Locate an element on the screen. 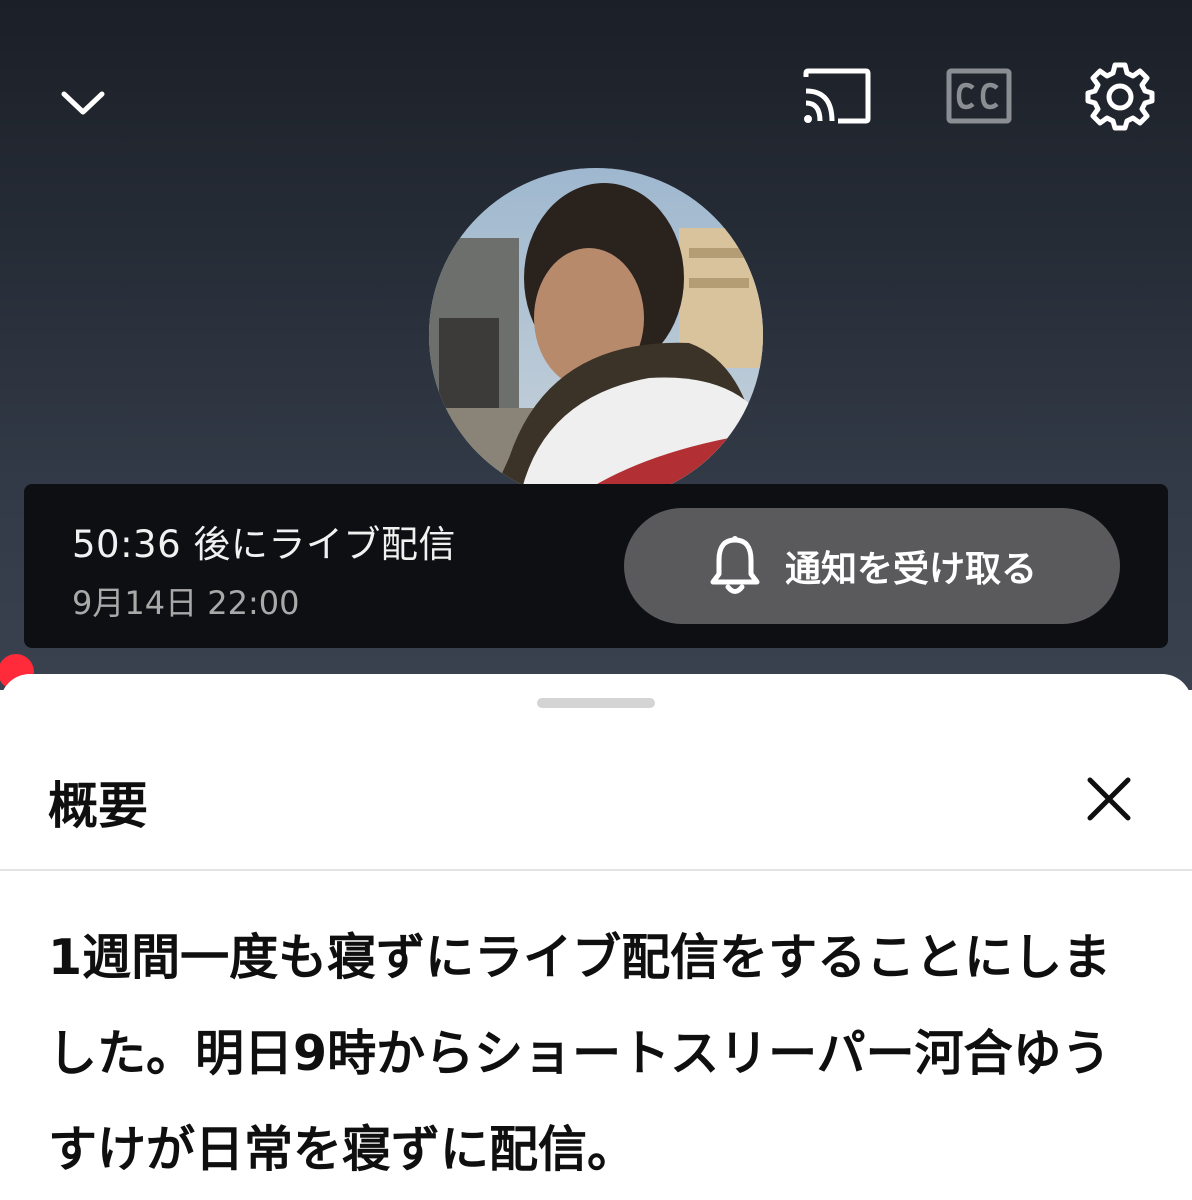 The image size is (1192, 1200). gear-icon is located at coordinates (1120, 96).